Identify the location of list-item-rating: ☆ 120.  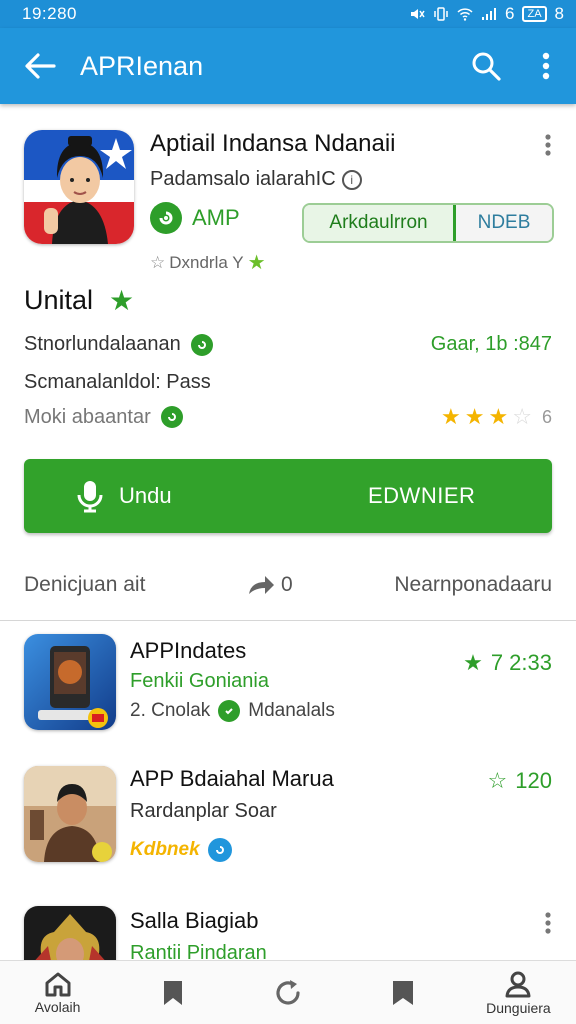
(520, 781).